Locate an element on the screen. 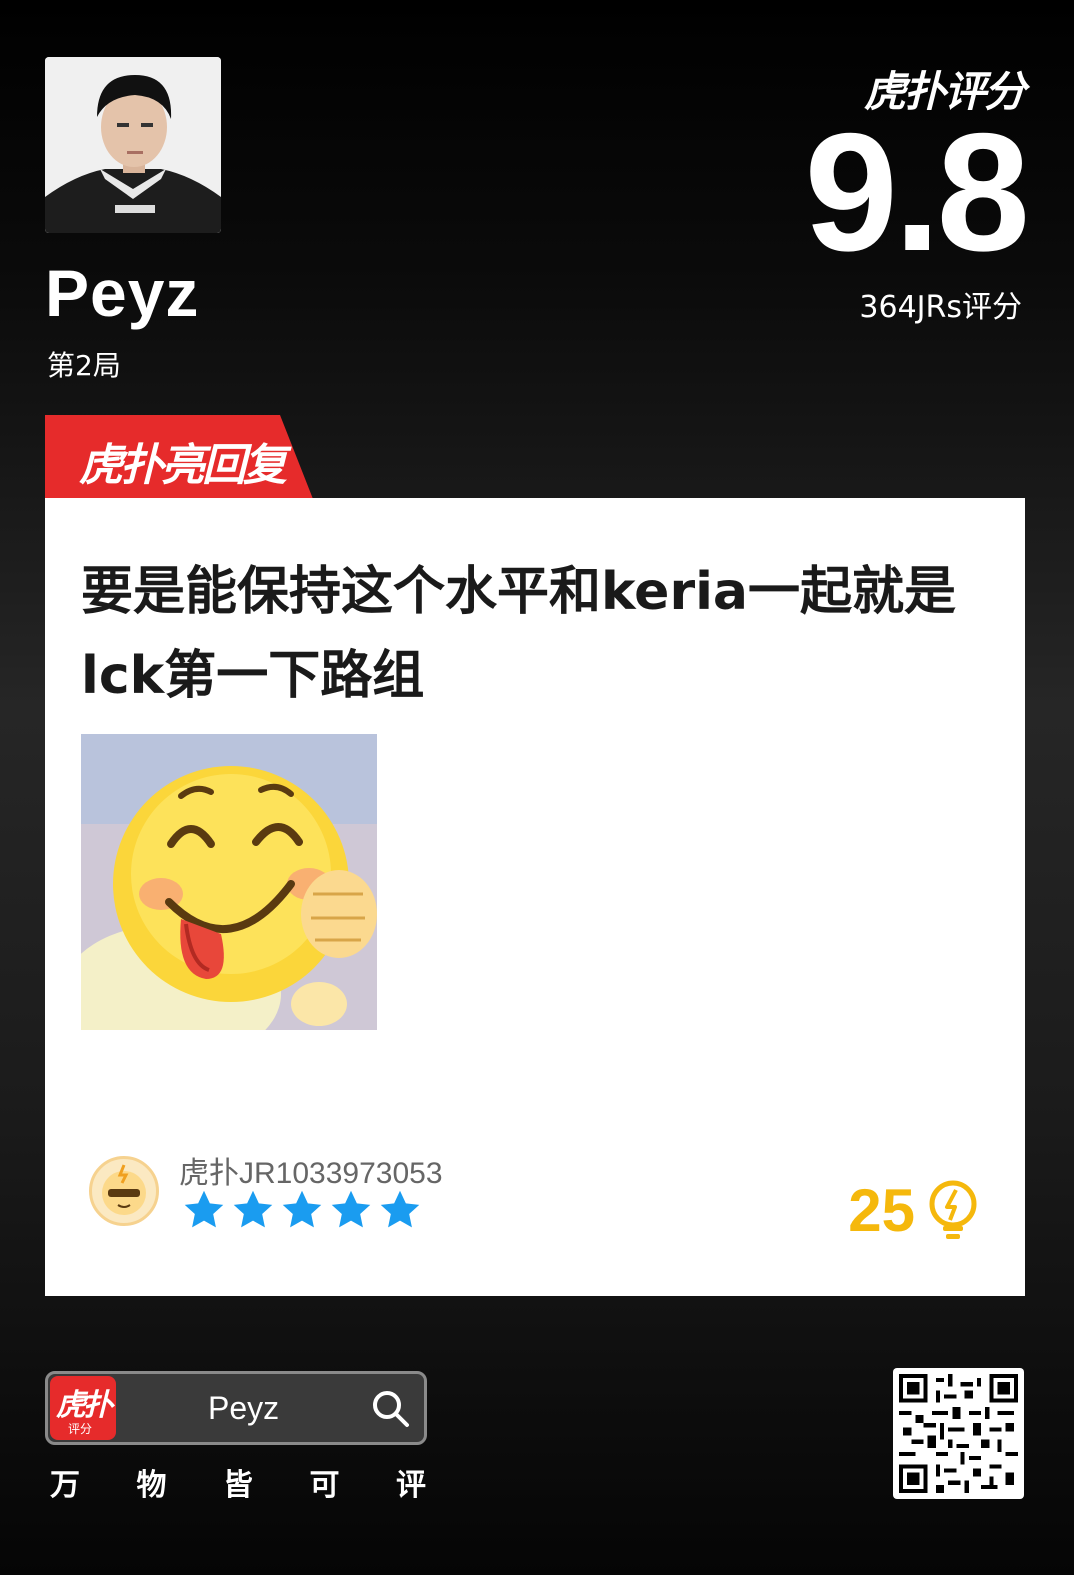 The image size is (1074, 1575). search-query: Peyz is located at coordinates (243, 1408).